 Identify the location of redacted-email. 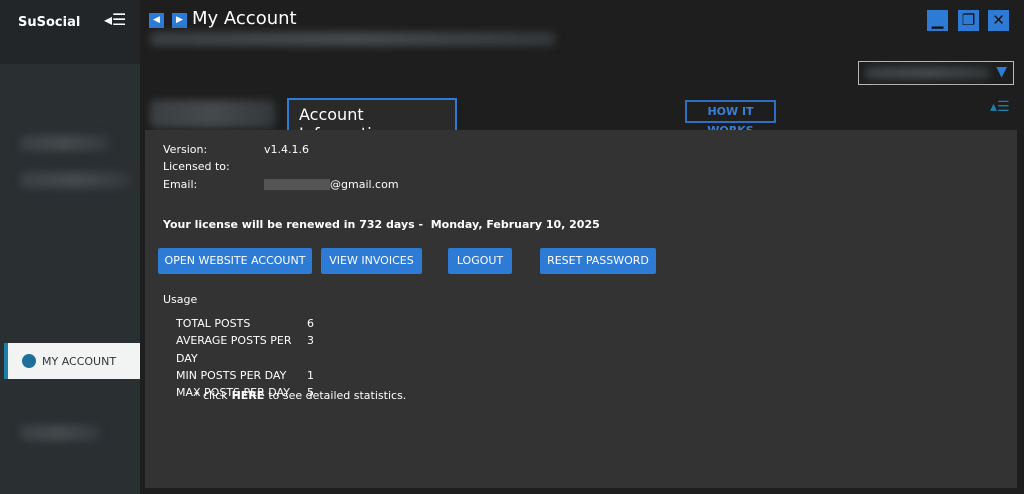
(297, 184).